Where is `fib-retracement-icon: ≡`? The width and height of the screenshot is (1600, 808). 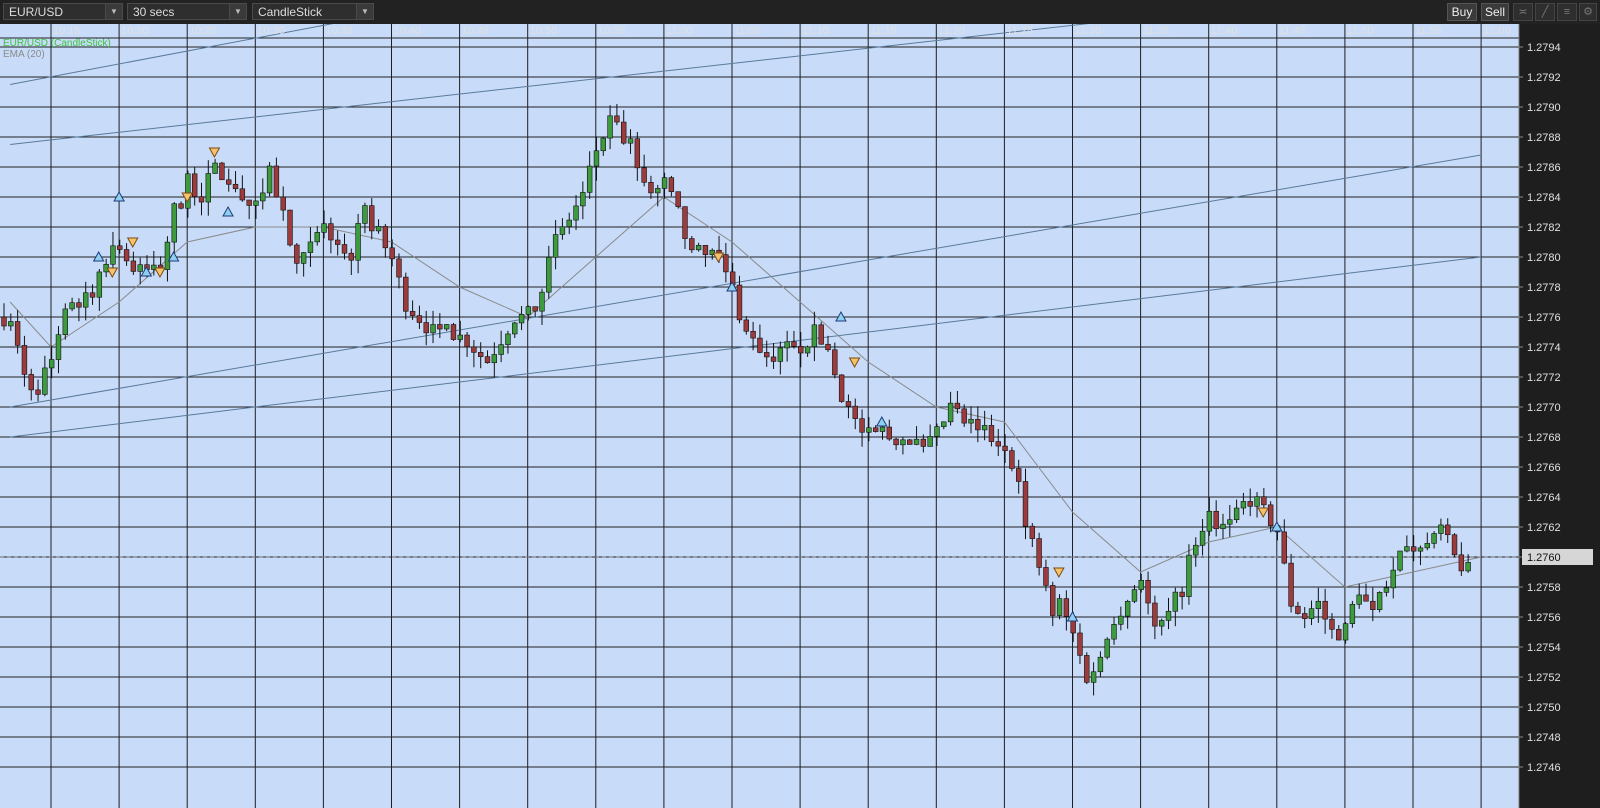
fib-retracement-icon: ≡ is located at coordinates (1567, 12).